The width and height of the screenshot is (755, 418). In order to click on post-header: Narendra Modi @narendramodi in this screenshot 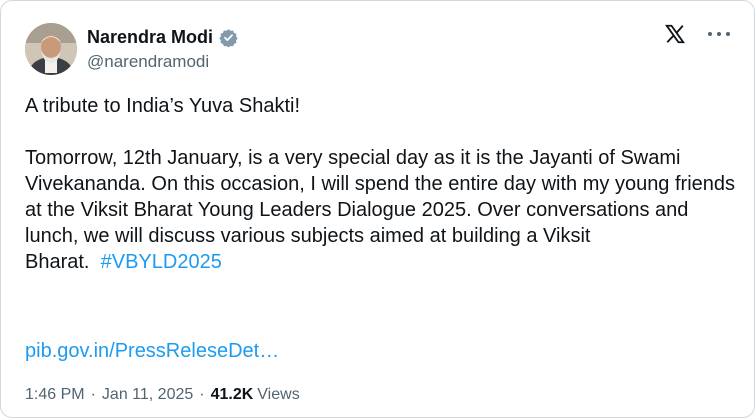, I will do `click(377, 49)`.